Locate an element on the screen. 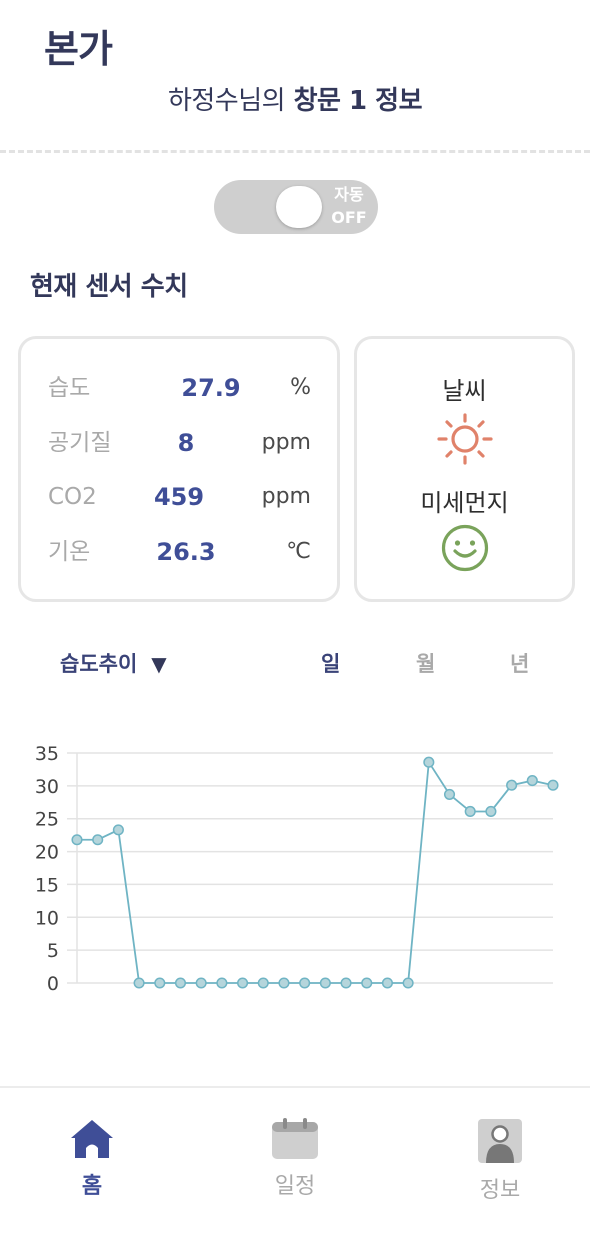 The height and width of the screenshot is (1238, 590). home-icon is located at coordinates (92, 1139).